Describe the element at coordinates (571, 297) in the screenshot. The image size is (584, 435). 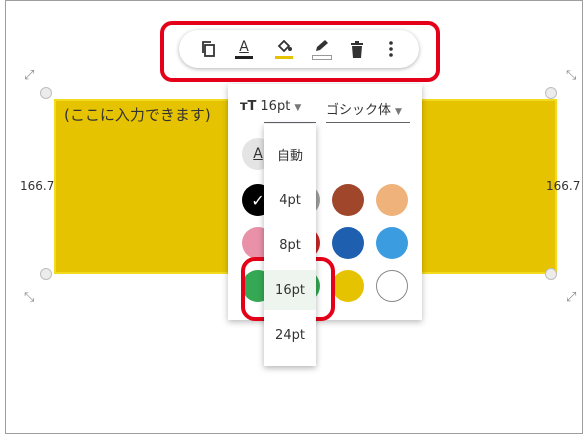
I see `rotate-handle-bottom-right-icon: ⤢` at that location.